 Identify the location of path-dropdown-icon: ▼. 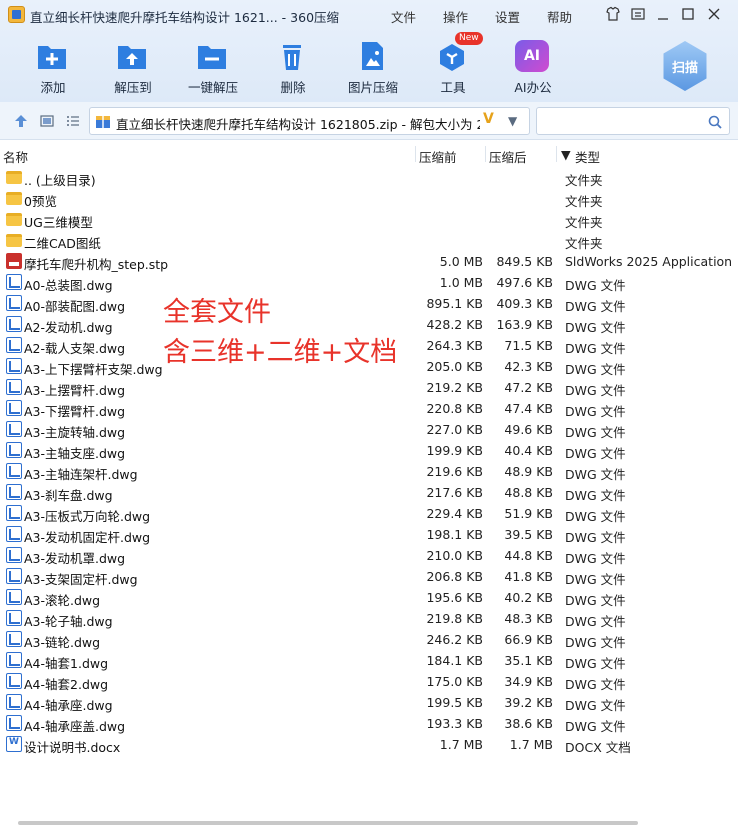
(512, 121).